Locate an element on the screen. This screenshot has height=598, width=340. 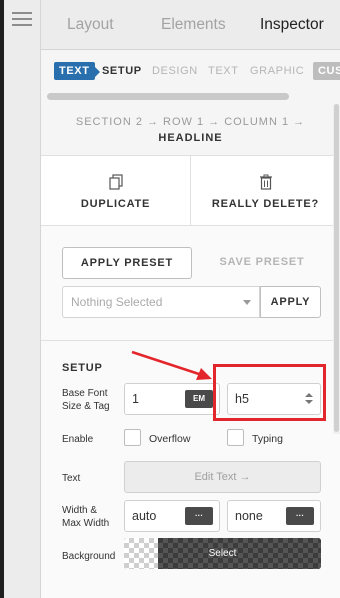
overflow-label: Overflow is located at coordinates (170, 439).